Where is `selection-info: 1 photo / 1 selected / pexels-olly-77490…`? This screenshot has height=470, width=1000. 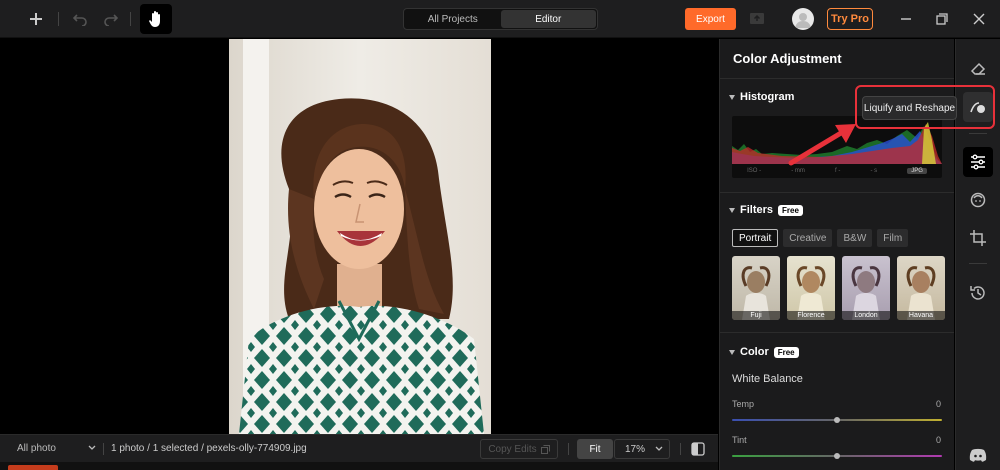
selection-info: 1 photo / 1 selected / pexels-olly-77490… is located at coordinates (209, 448).